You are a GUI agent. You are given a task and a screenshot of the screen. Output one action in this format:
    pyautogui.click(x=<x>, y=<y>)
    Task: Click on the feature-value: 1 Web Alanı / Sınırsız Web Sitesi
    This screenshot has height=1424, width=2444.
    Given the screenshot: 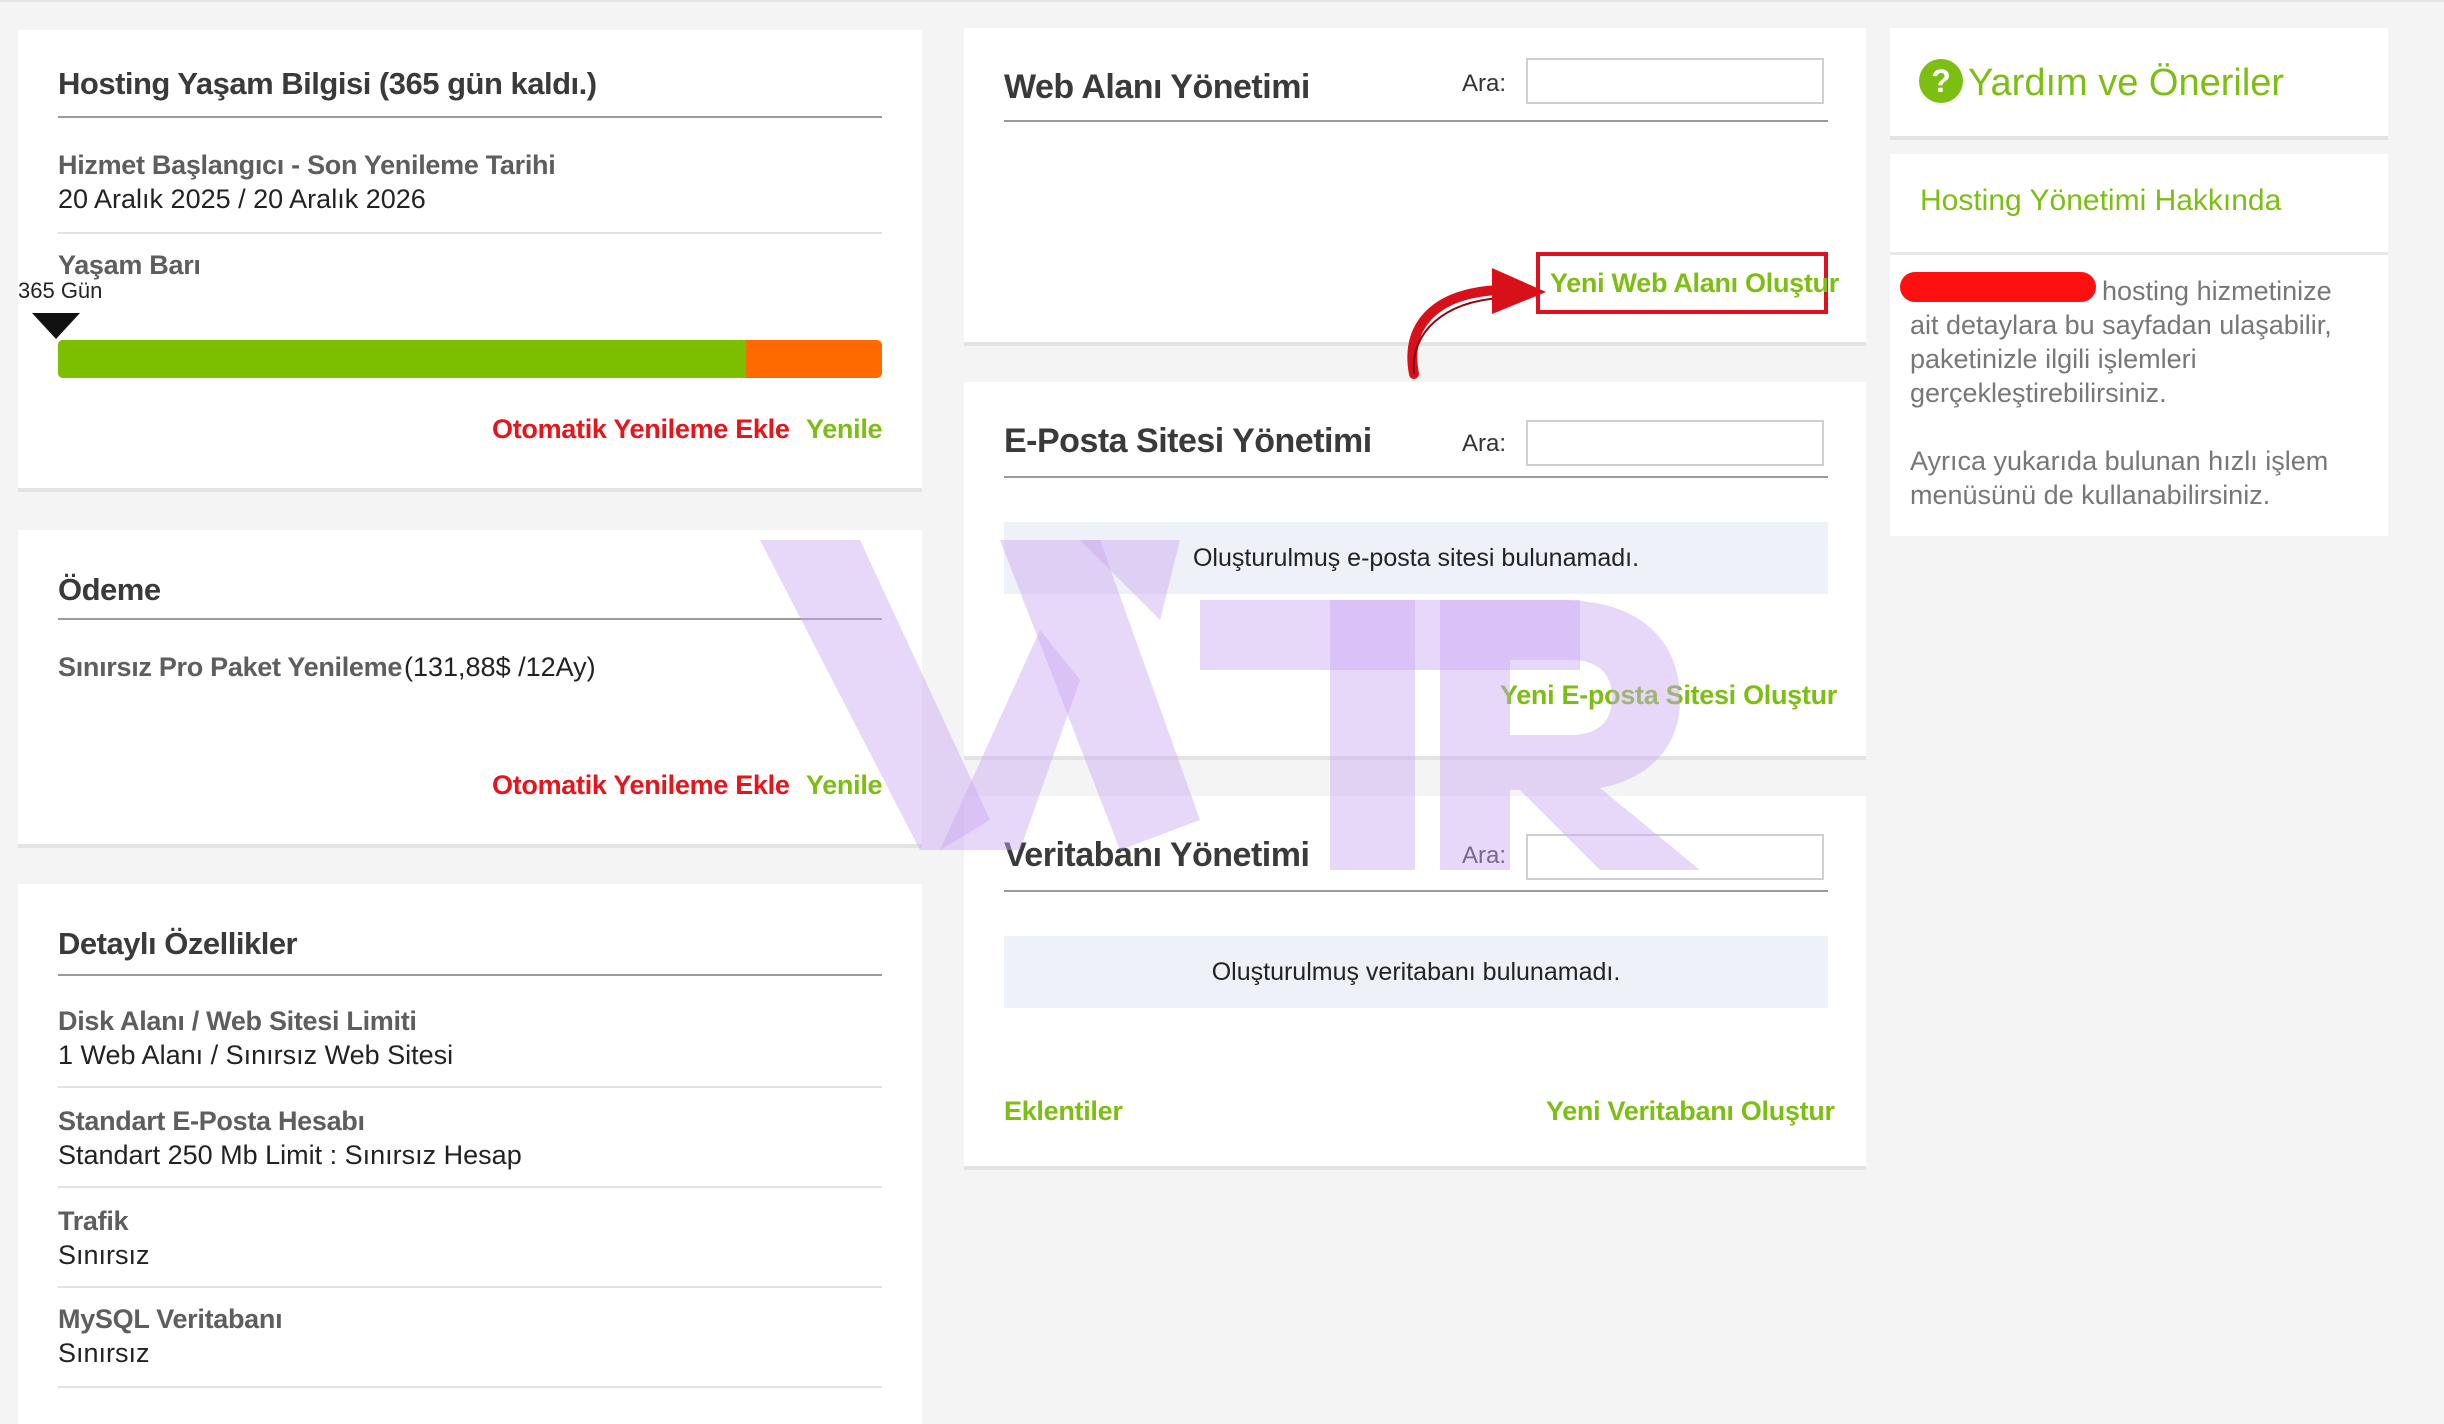 What is the action you would take?
    pyautogui.click(x=256, y=1055)
    